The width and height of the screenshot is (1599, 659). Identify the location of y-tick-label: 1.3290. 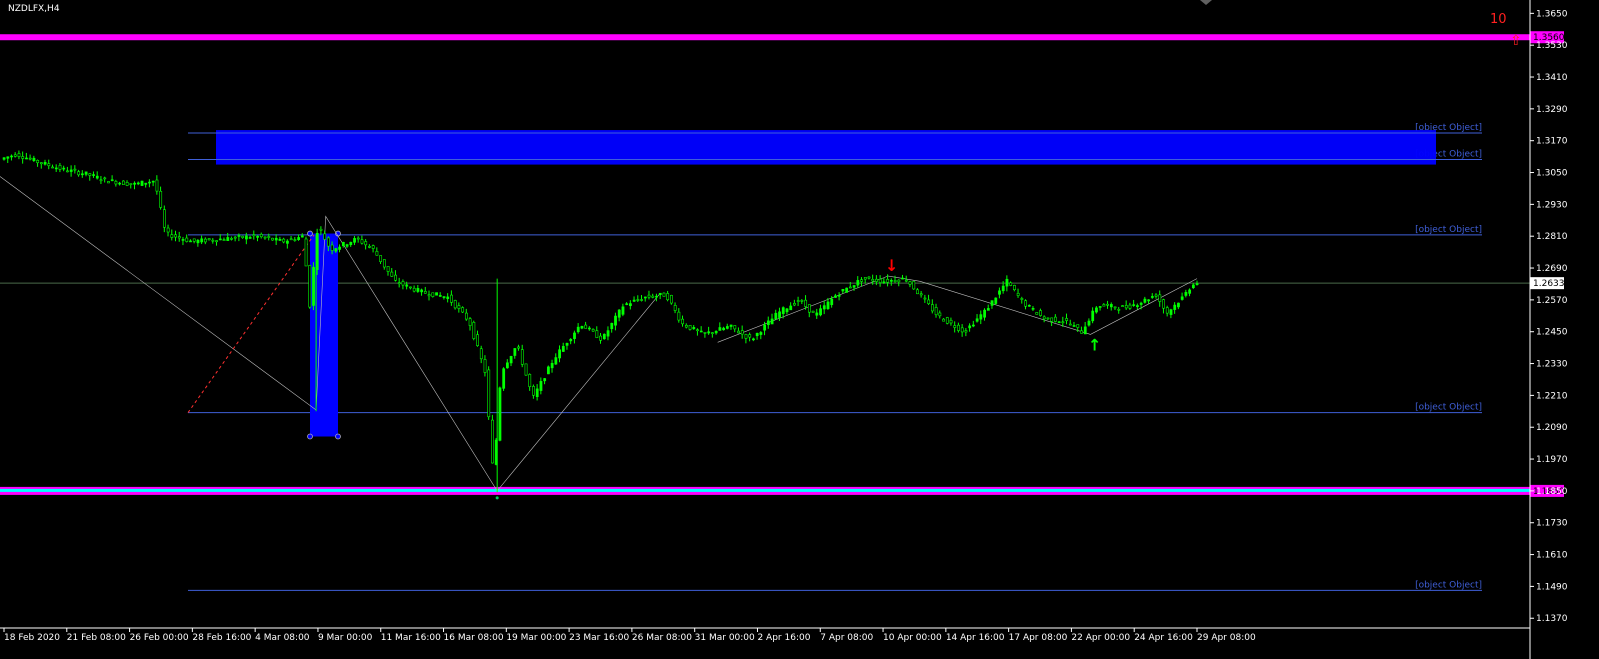
(1552, 110).